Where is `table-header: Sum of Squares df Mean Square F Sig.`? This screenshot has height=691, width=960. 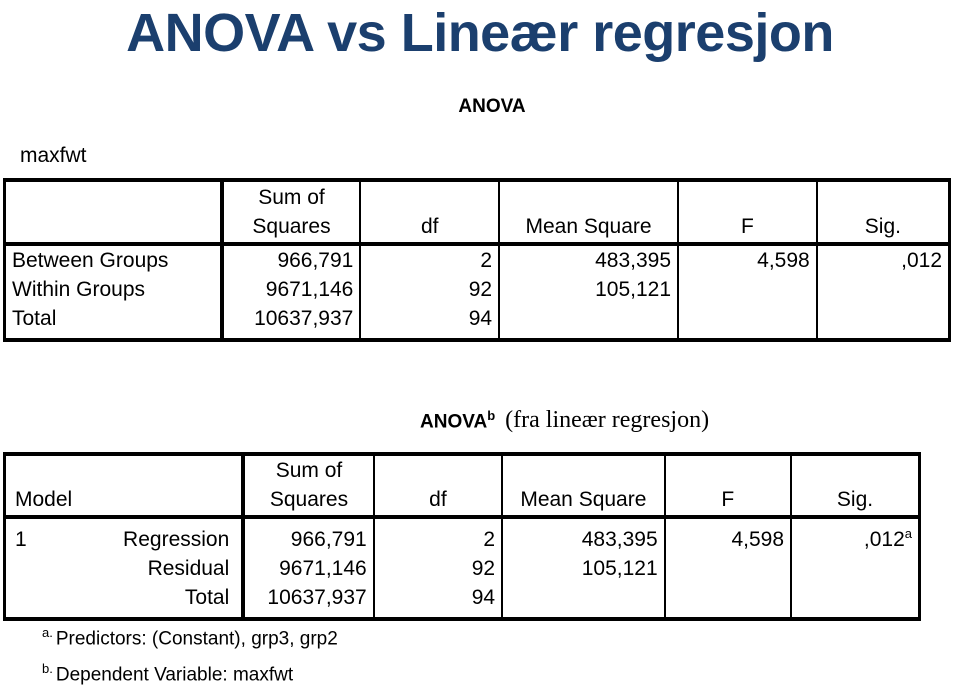
table-header: Sum of Squares df Mean Square F Sig. is located at coordinates (477, 213).